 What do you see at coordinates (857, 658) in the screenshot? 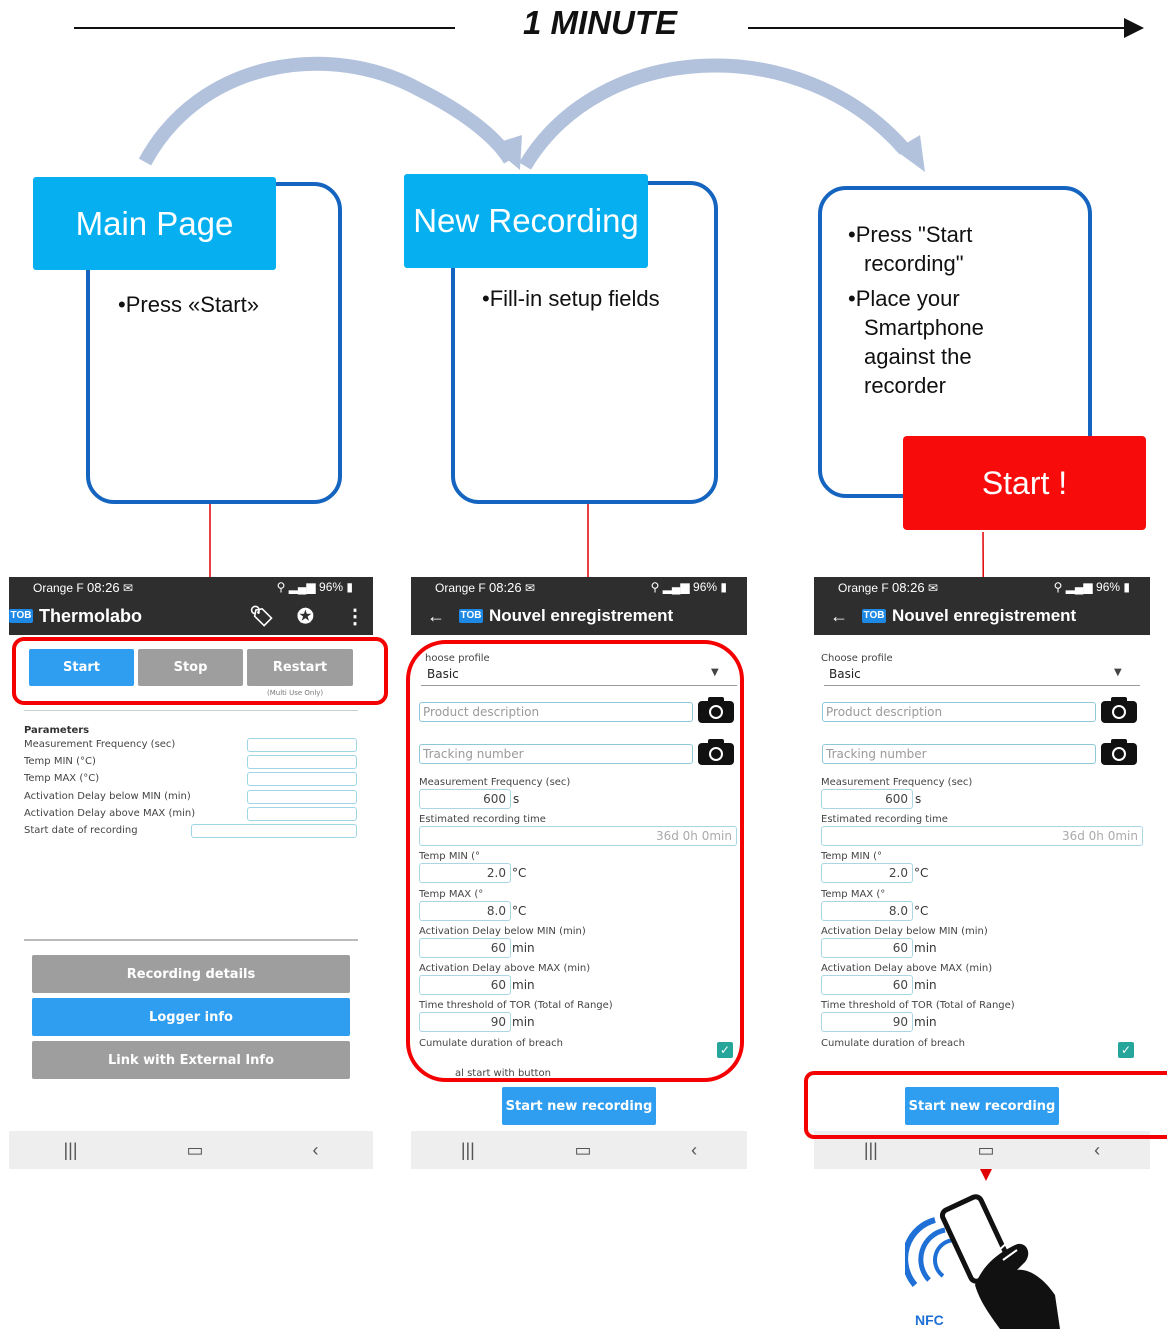
I see `profile-label: Choose profile` at bounding box center [857, 658].